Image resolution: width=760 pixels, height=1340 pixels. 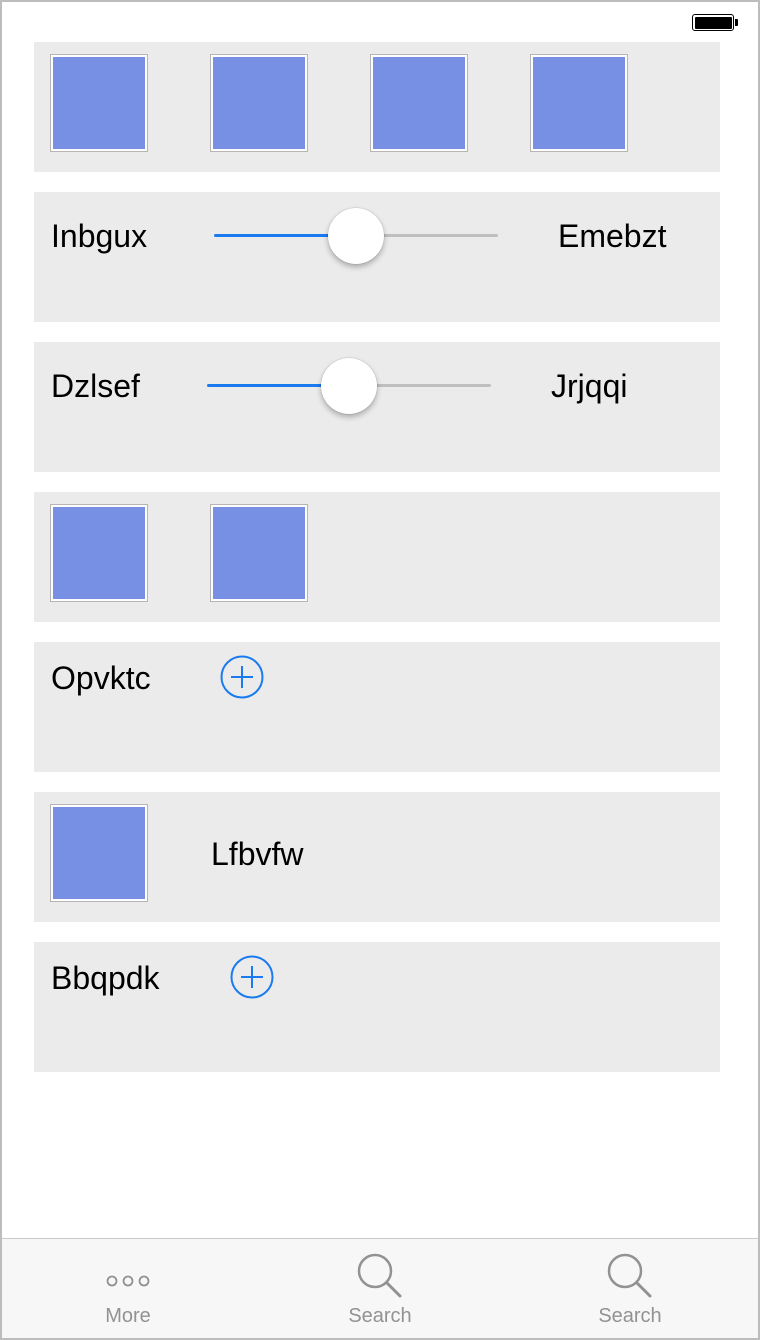 What do you see at coordinates (612, 236) in the screenshot?
I see `slider-max-label: Emebzt` at bounding box center [612, 236].